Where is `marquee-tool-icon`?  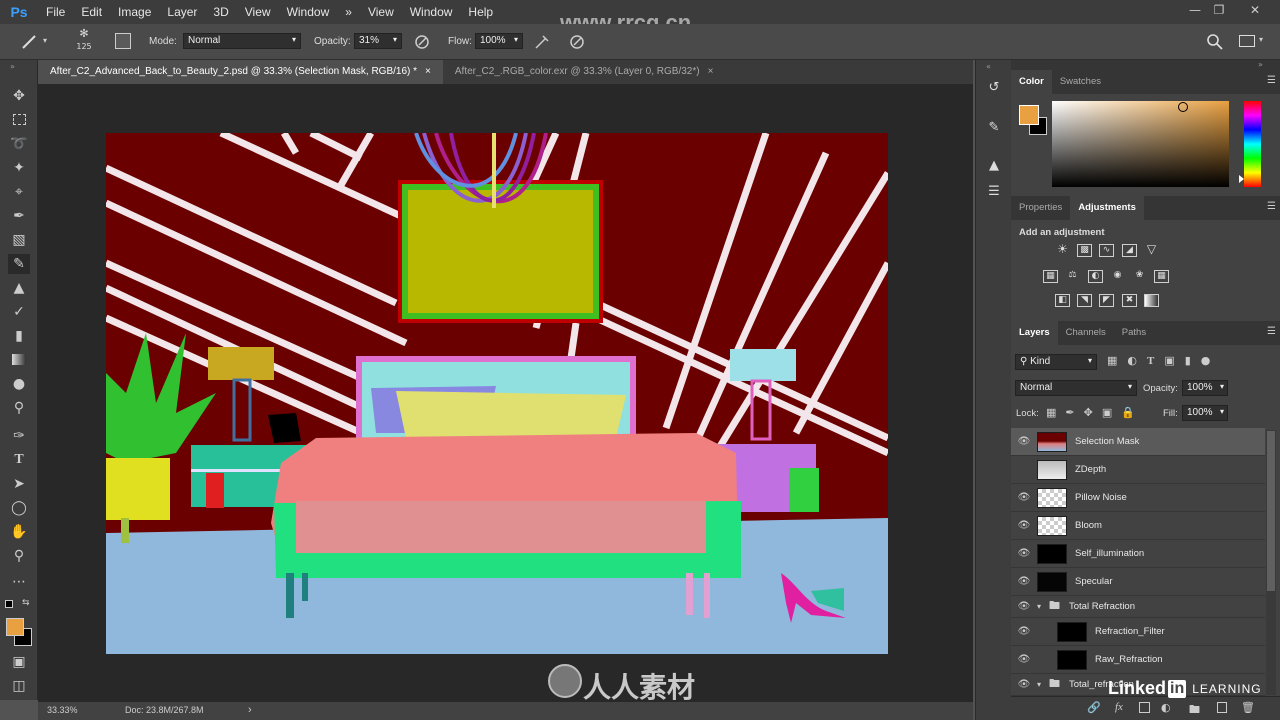 marquee-tool-icon is located at coordinates (19, 120).